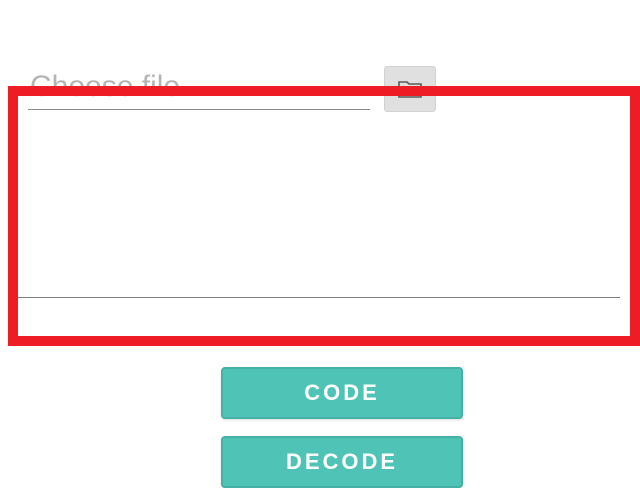 This screenshot has height=488, width=640. I want to click on decode-button: DECODE, so click(342, 462).